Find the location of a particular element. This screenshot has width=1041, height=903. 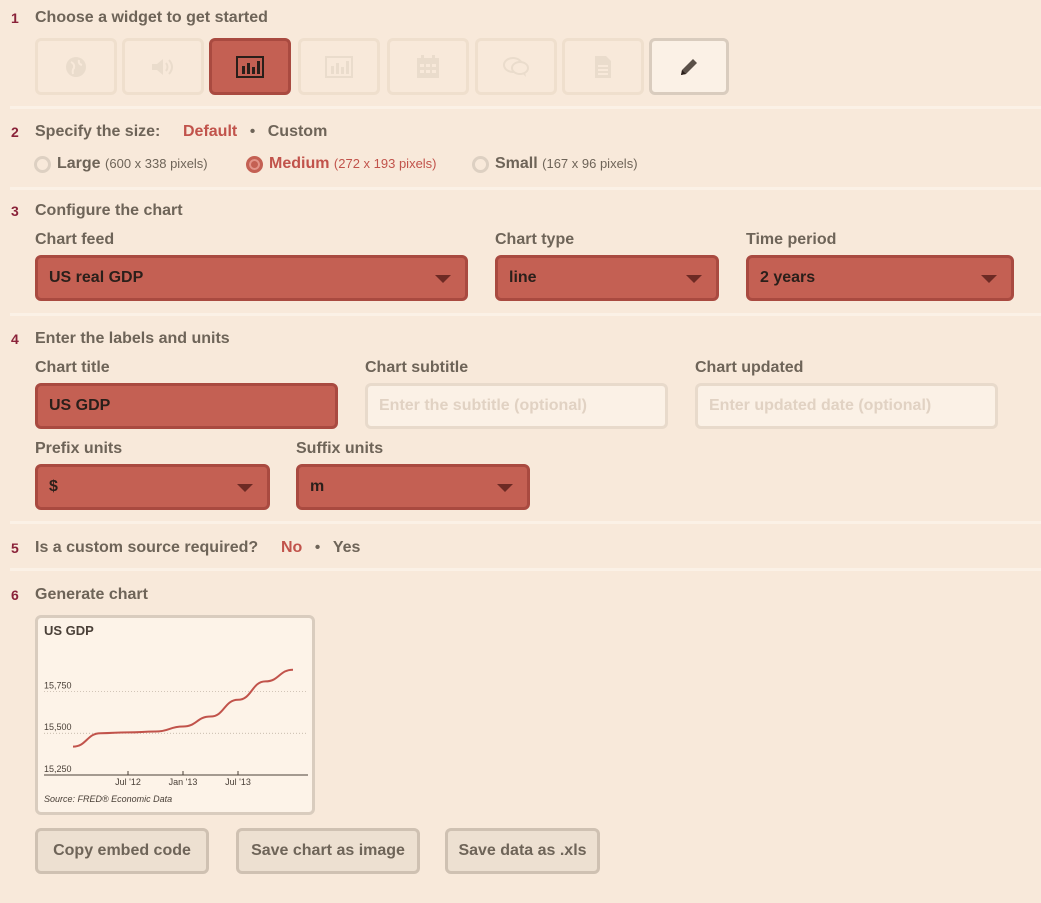

size-small-label: Small is located at coordinates (516, 163).